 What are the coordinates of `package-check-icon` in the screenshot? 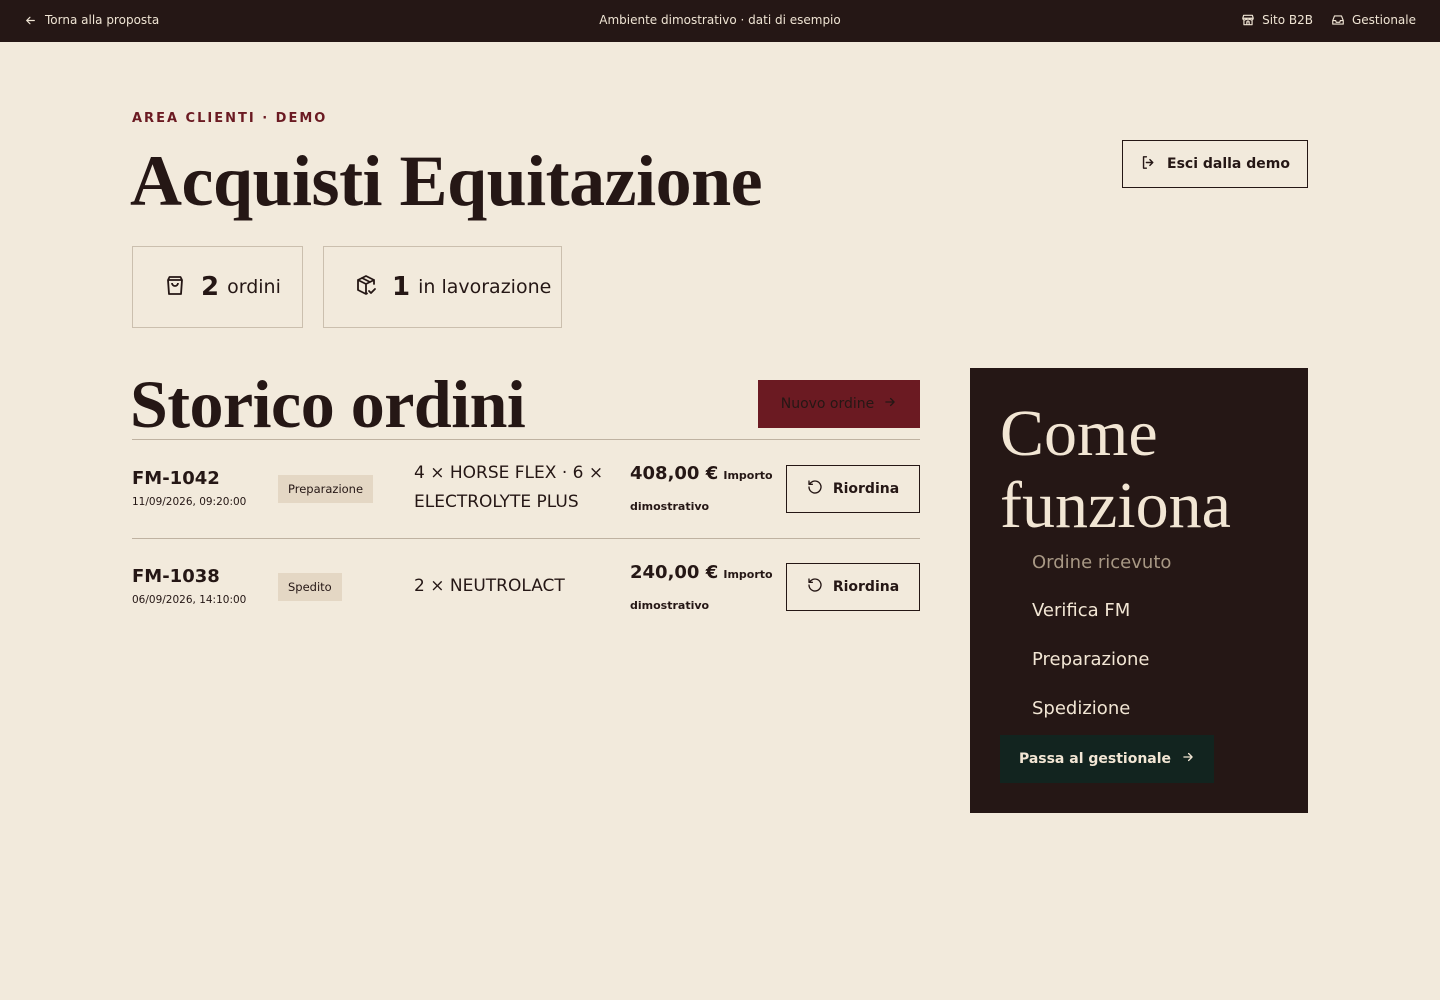 It's located at (366, 287).